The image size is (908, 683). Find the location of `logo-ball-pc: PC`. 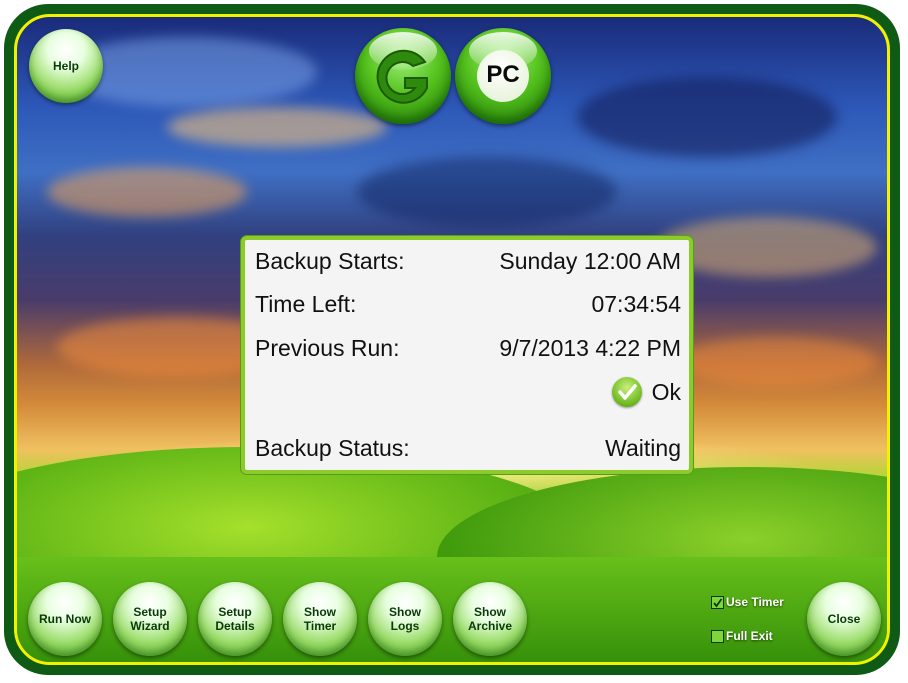

logo-ball-pc: PC is located at coordinates (503, 76).